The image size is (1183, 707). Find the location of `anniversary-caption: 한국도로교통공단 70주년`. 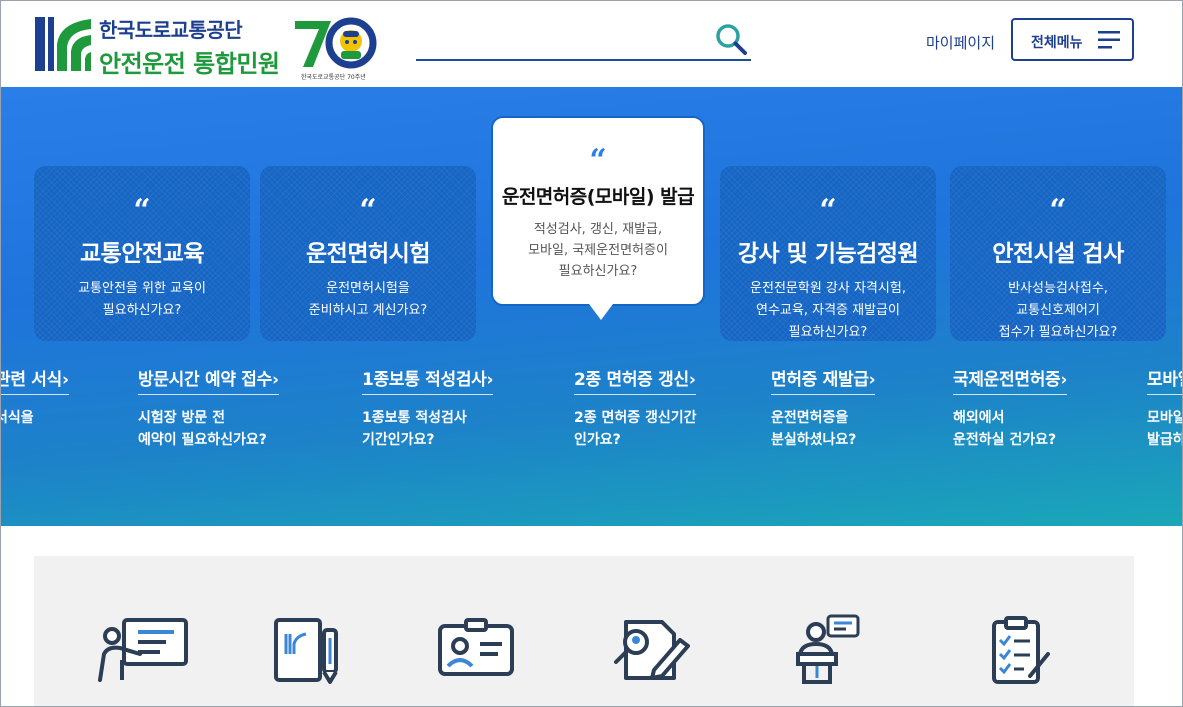

anniversary-caption: 한국도로교통공단 70주년 is located at coordinates (333, 77).